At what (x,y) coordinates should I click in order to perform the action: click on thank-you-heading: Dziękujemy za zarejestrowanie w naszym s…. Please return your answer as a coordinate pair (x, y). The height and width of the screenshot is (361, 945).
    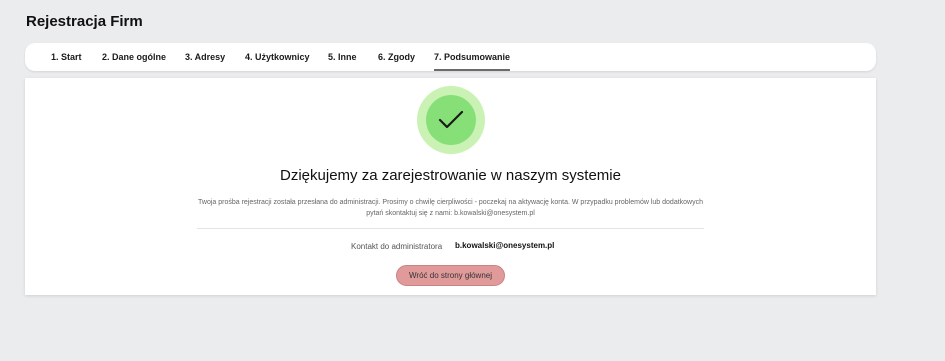
    Looking at the image, I should click on (450, 175).